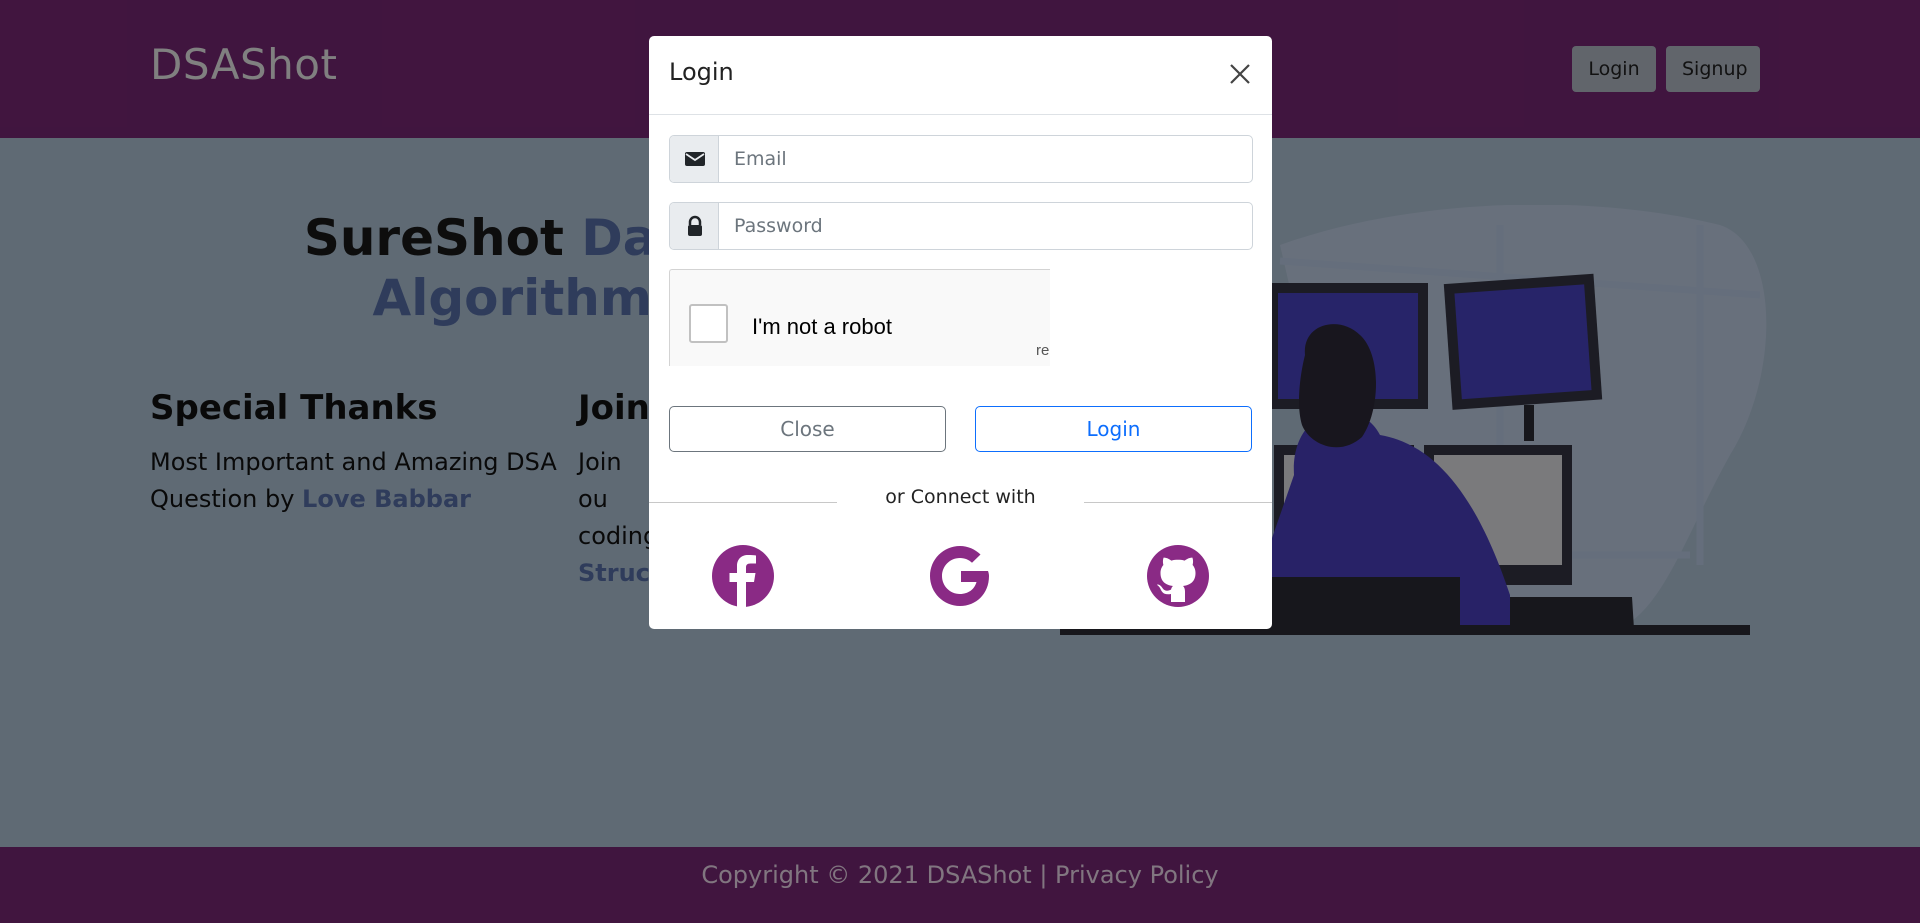  Describe the element at coordinates (743, 576) in the screenshot. I see `facebook-icon` at that location.